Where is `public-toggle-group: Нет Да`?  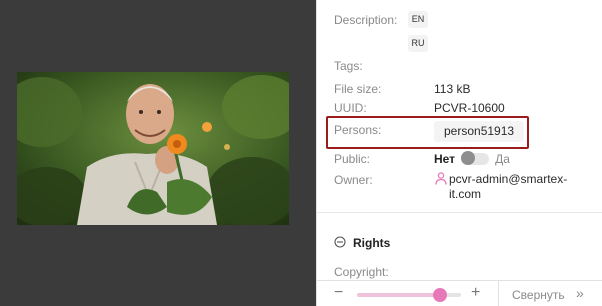 public-toggle-group: Нет Да is located at coordinates (472, 158).